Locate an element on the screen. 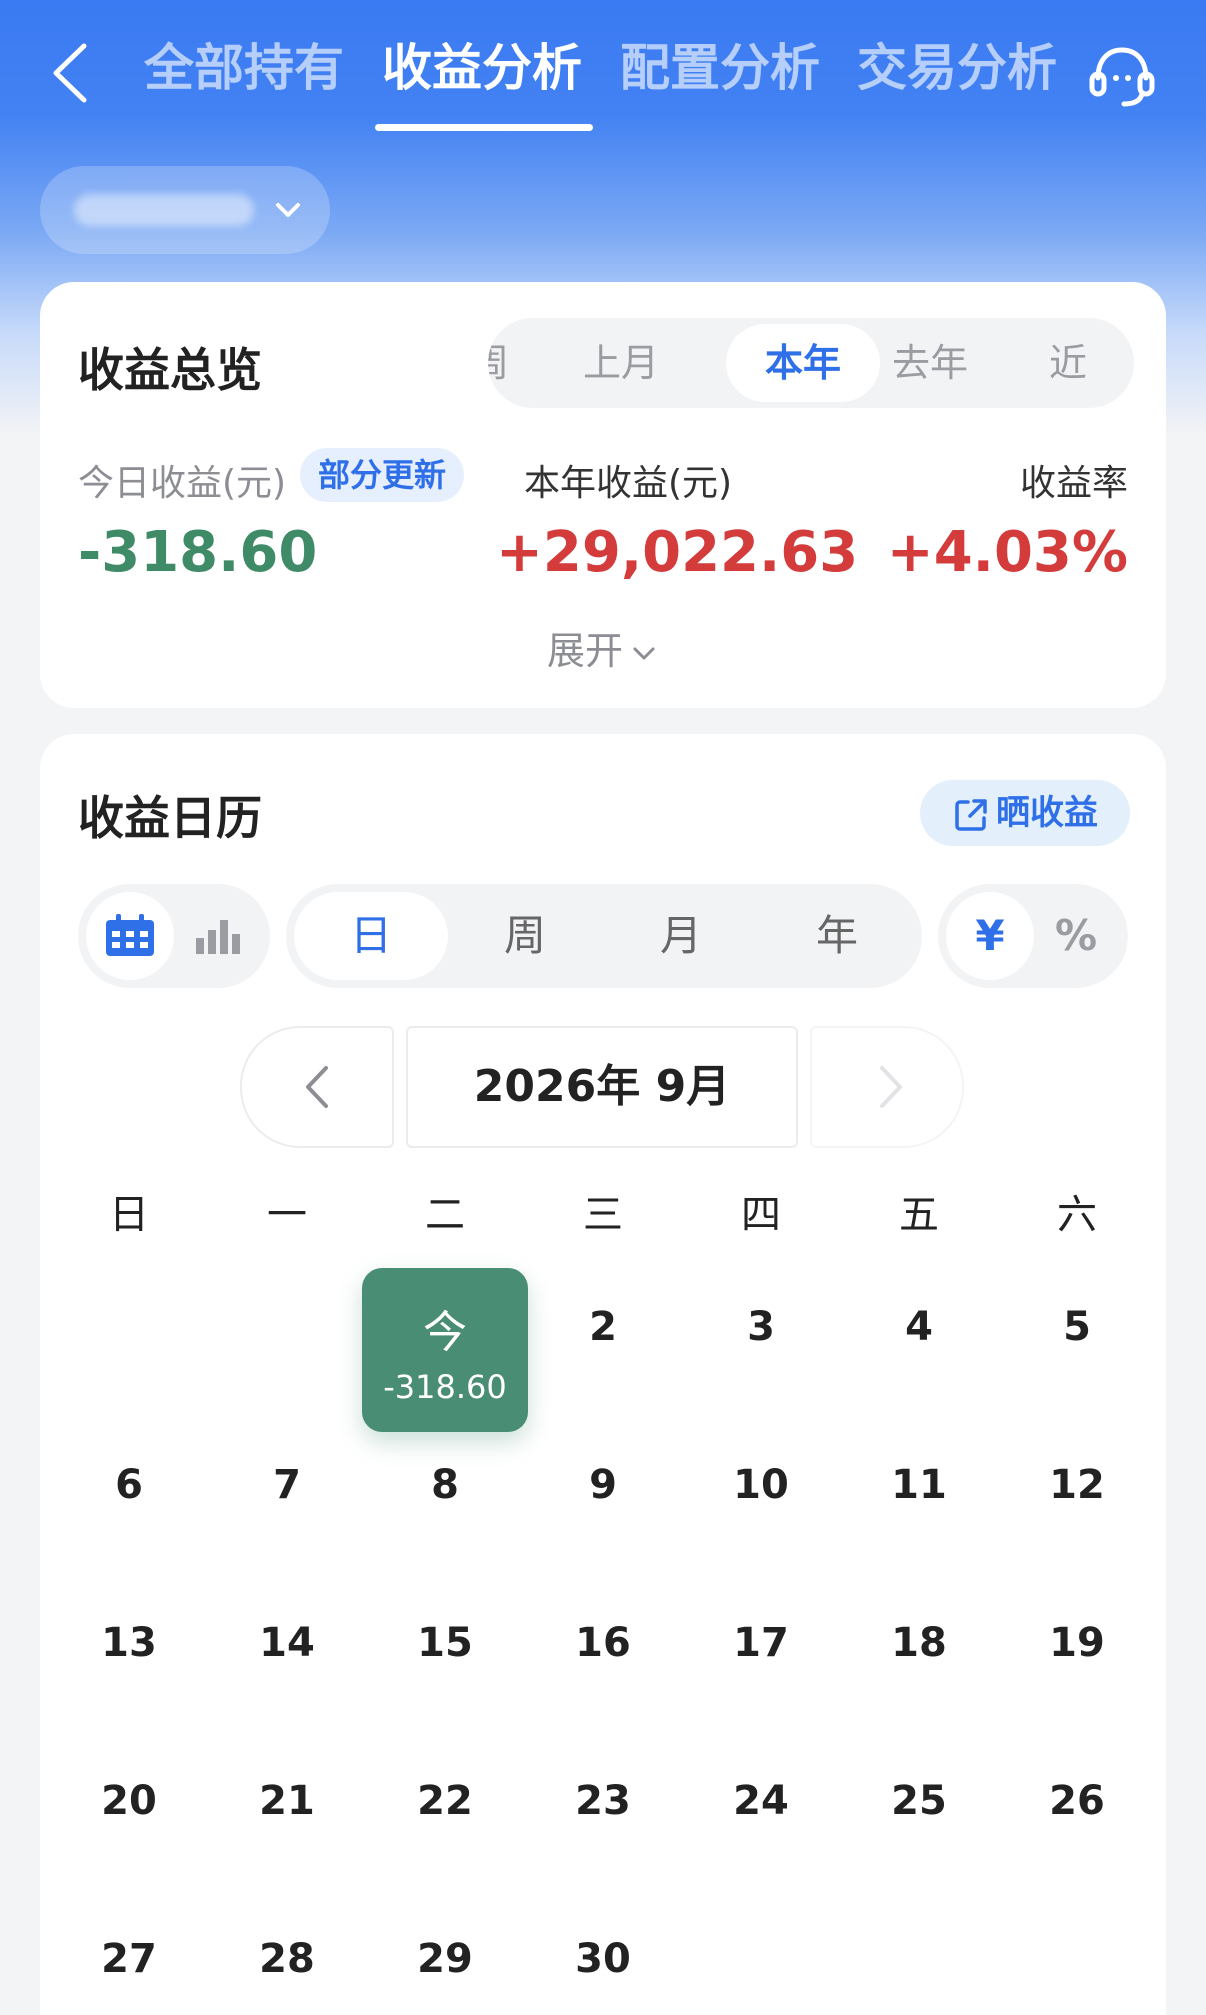  expand-label: 展开 is located at coordinates (584, 651).